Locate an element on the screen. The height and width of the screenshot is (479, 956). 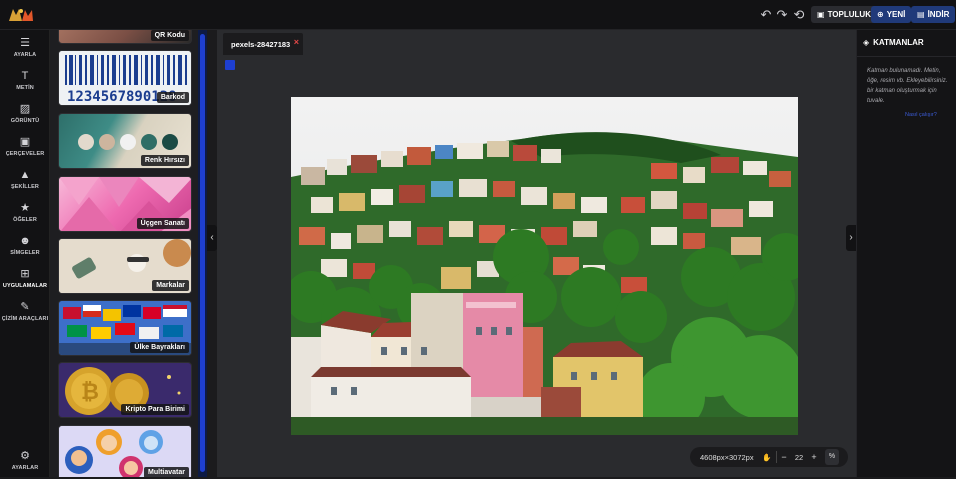
nav-item-adjust: ☰ AYARLA is located at coordinates (25, 51).